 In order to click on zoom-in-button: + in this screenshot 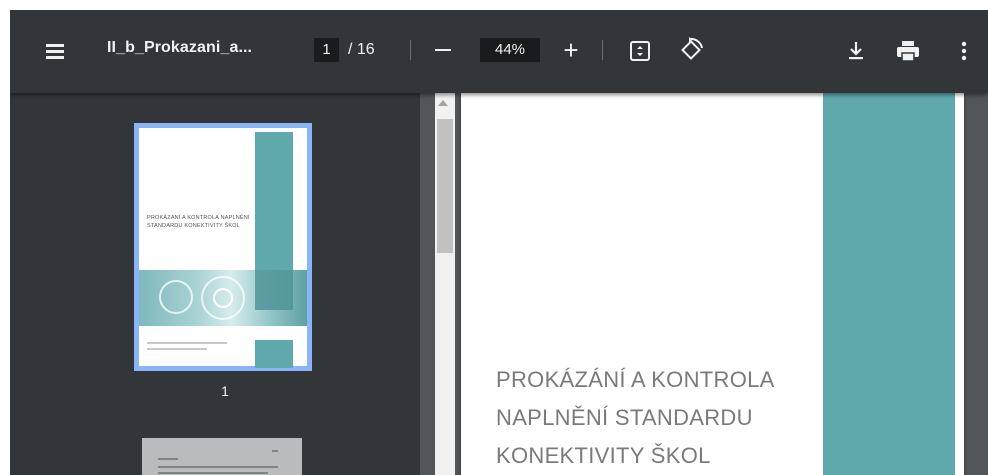, I will do `click(571, 50)`.